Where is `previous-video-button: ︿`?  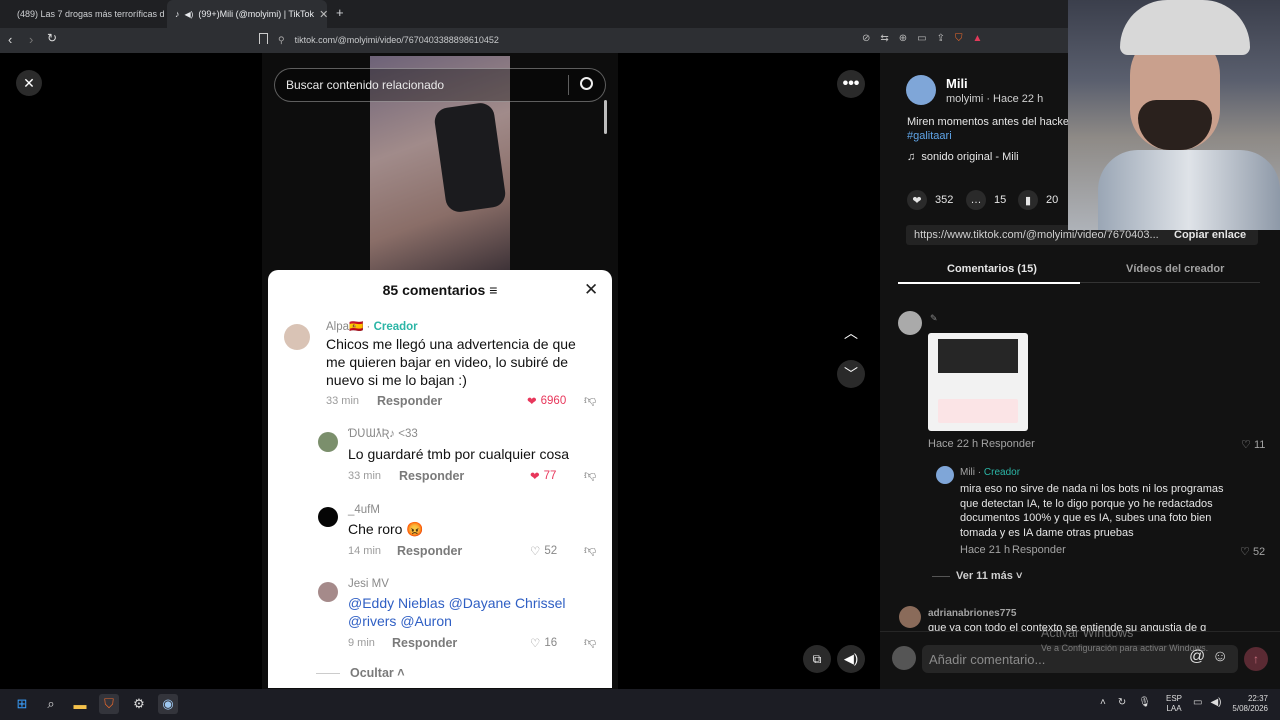
previous-video-button: ︿ is located at coordinates (851, 333).